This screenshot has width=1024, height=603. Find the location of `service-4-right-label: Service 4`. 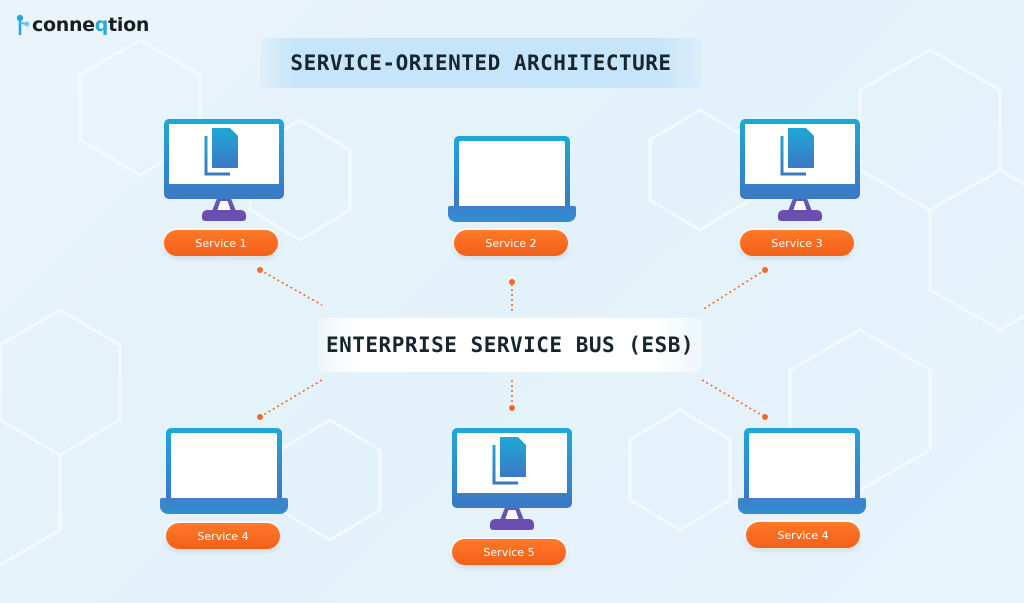

service-4-right-label: Service 4 is located at coordinates (803, 535).